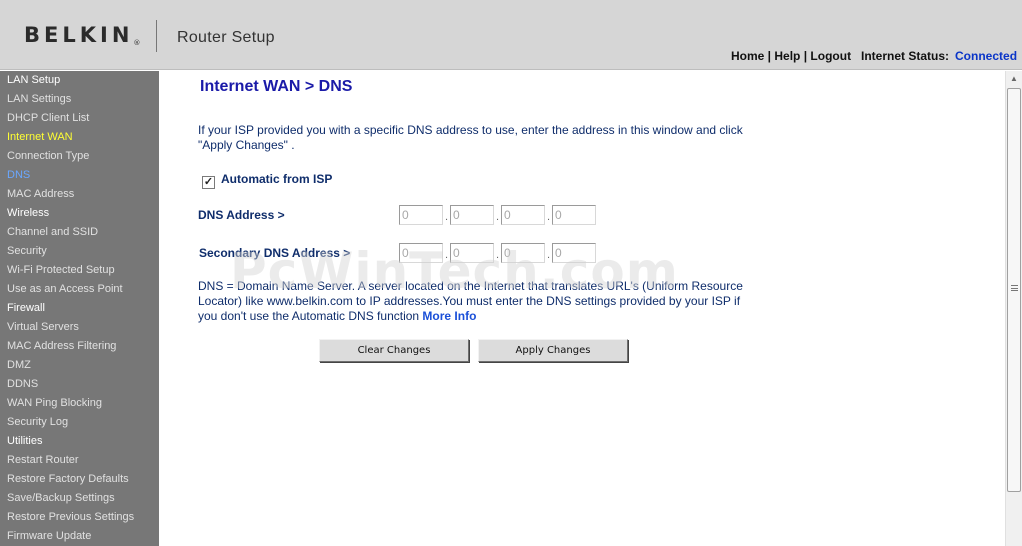 Image resolution: width=1022 pixels, height=546 pixels. I want to click on more-info-link: More Info, so click(449, 316).